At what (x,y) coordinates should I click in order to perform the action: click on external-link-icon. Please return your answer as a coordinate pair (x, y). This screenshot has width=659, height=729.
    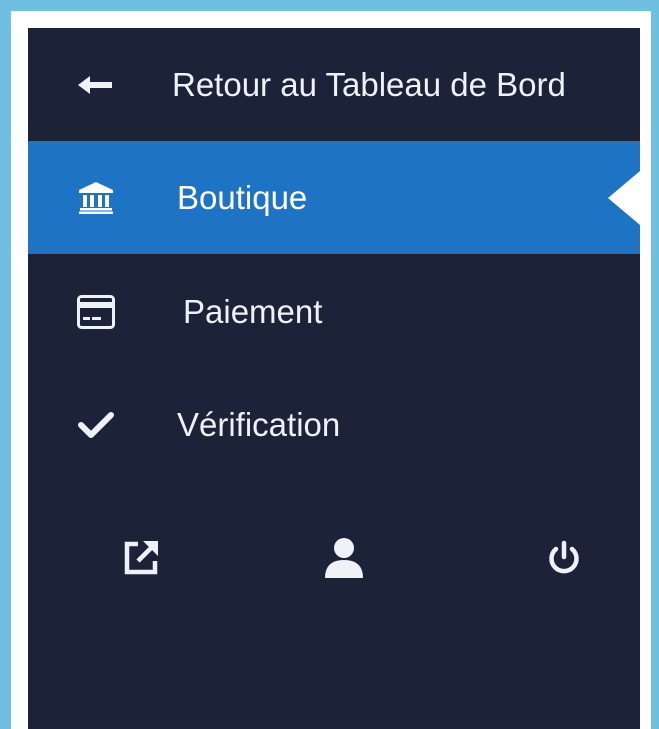
    Looking at the image, I should click on (141, 558).